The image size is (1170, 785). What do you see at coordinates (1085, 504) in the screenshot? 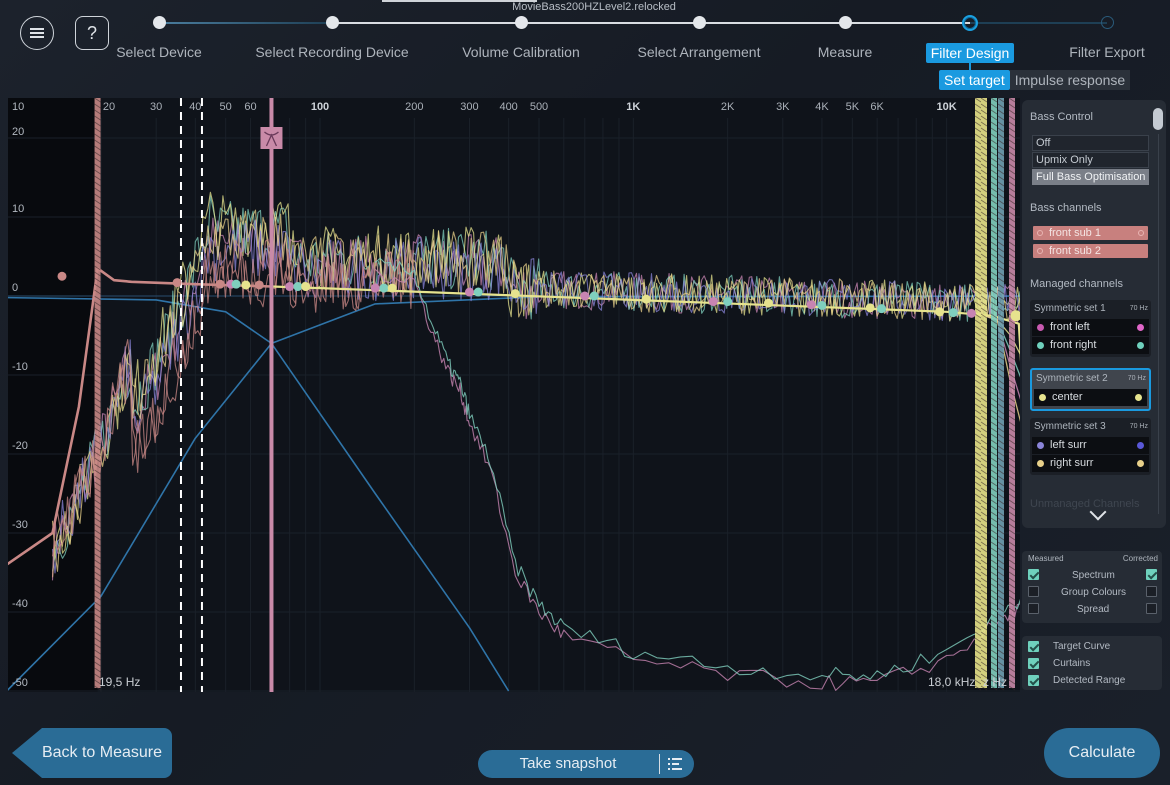
I see `unmanaged-channels-title: Unmanaged Channels` at bounding box center [1085, 504].